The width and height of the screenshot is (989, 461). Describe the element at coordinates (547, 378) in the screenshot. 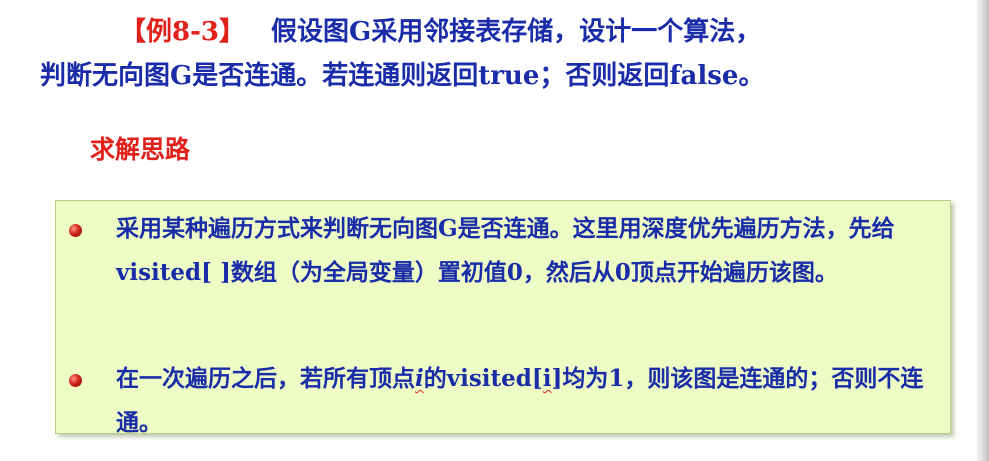

I see `index-i: i` at that location.